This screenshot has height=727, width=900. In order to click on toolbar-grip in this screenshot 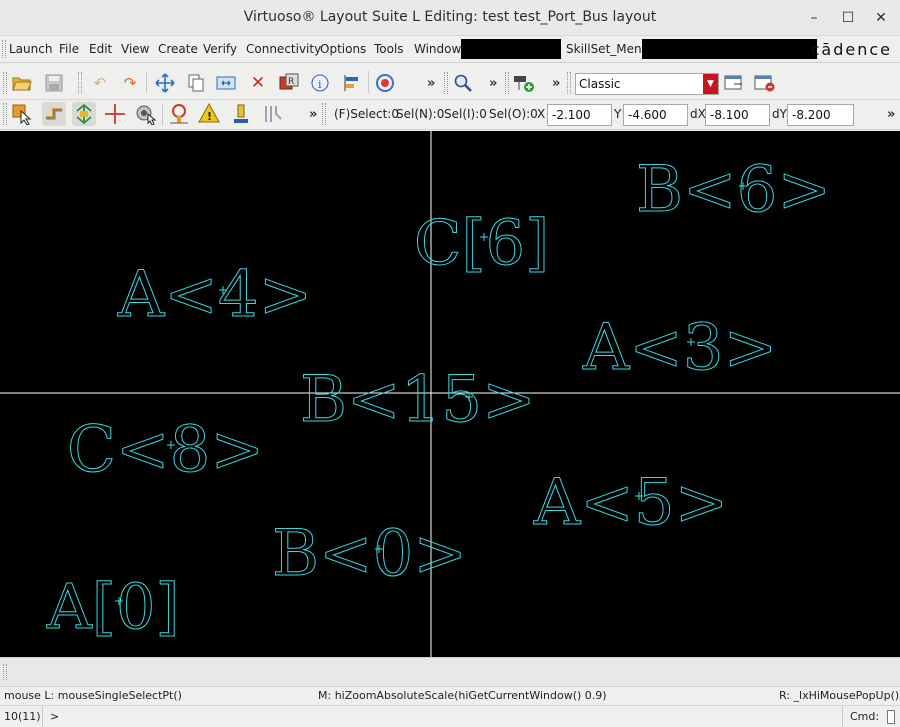, I will do `click(5, 83)`.